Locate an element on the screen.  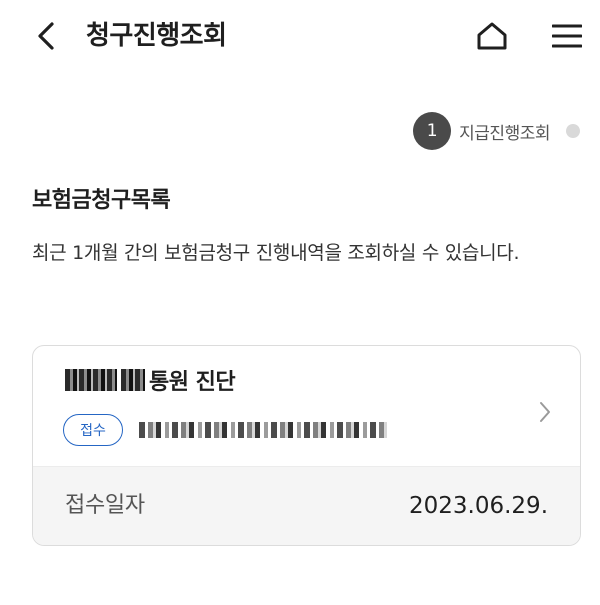
chevron-right-icon is located at coordinates (545, 412).